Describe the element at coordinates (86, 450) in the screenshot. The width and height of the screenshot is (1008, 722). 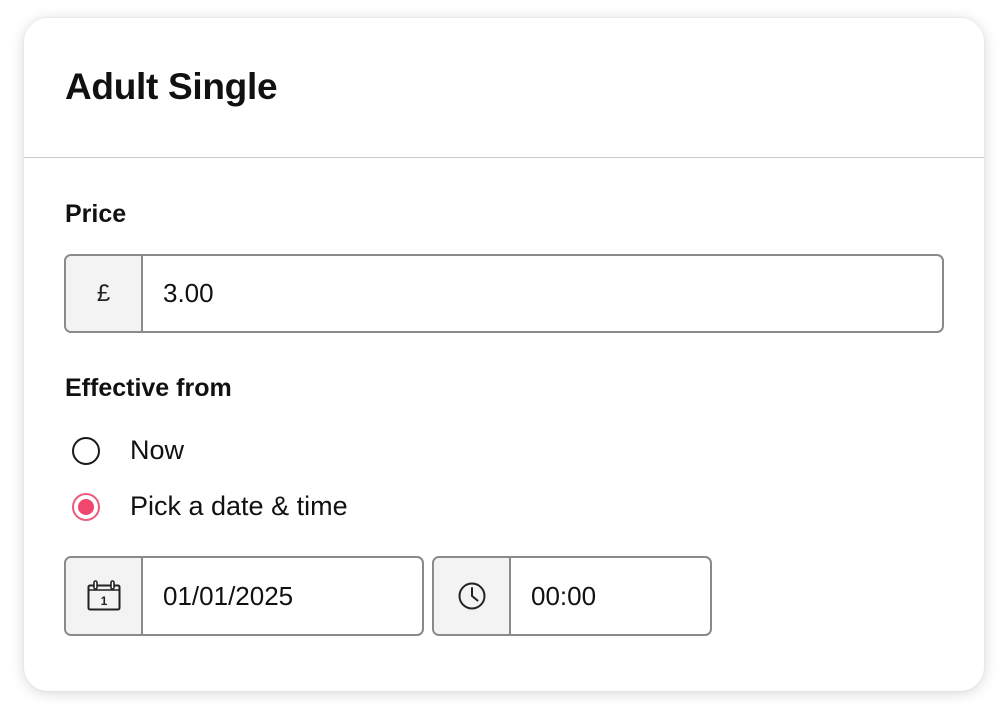
I see `radio-button-now` at that location.